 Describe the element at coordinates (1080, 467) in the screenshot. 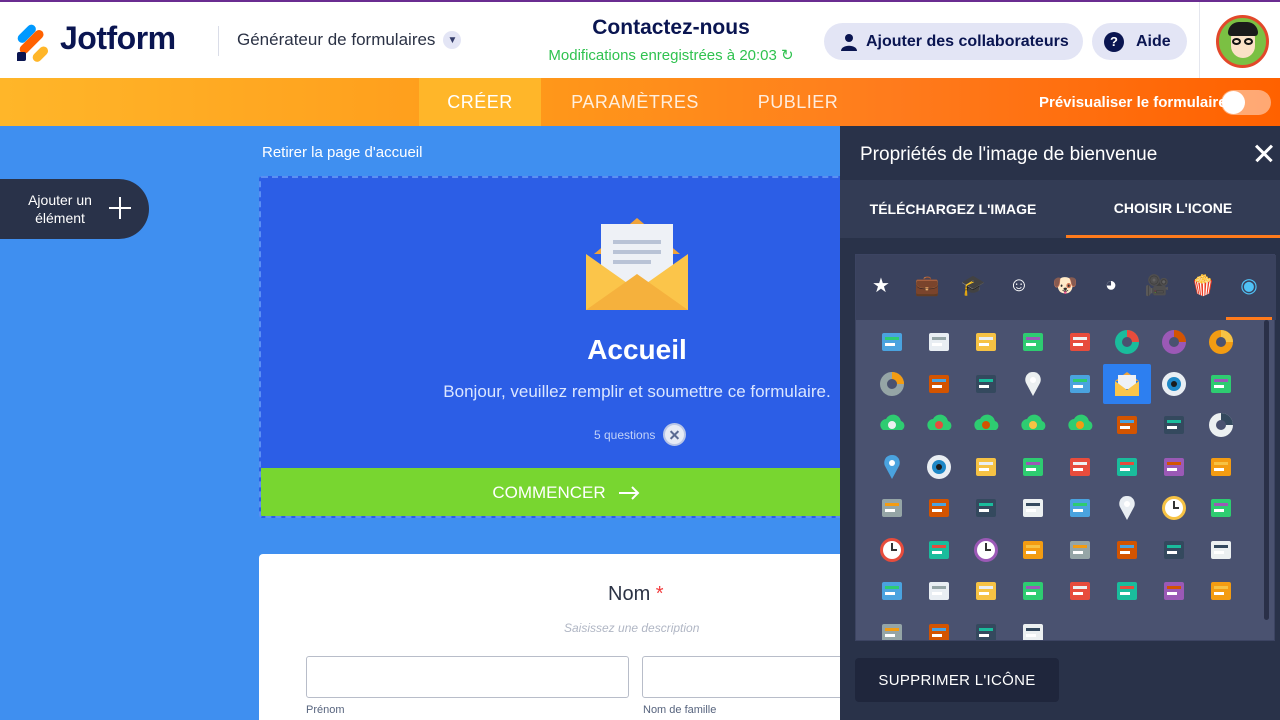

I see `hotdog-icon` at that location.